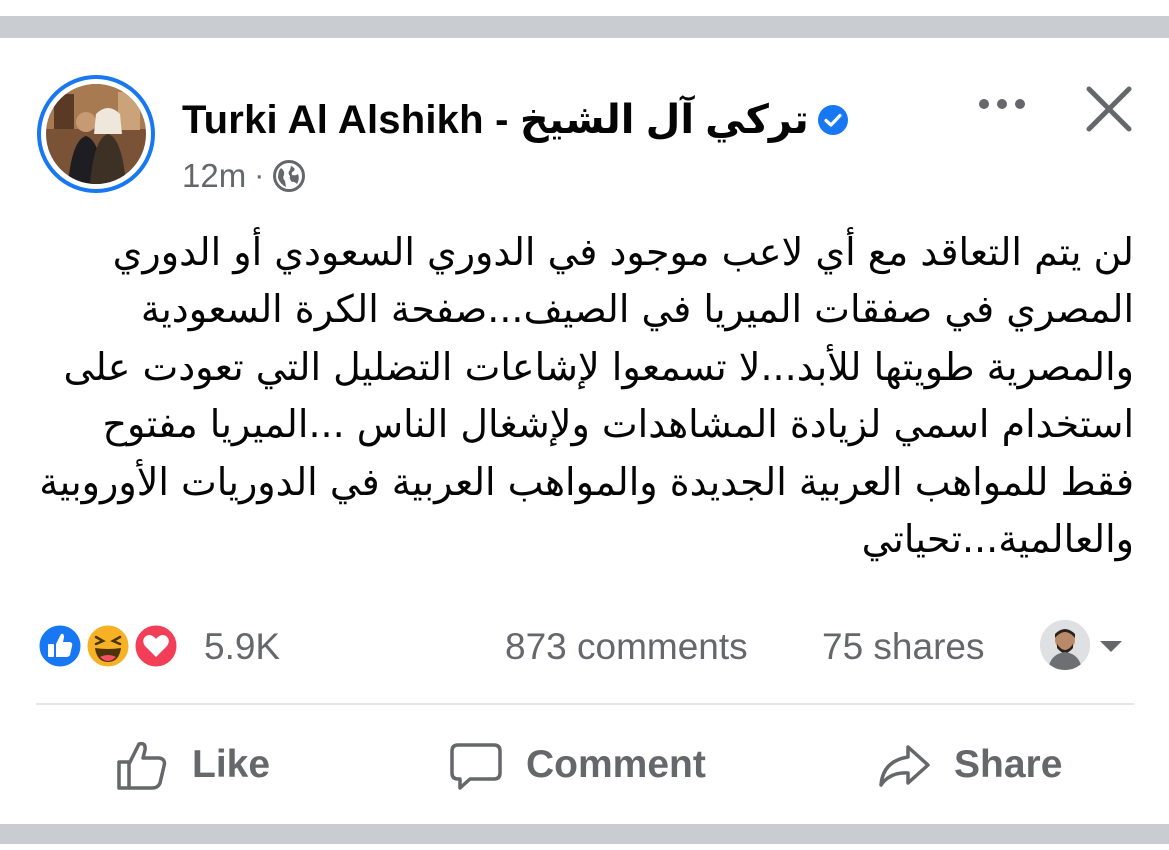 This screenshot has width=1169, height=850. I want to click on viewer-avatar, so click(1065, 645).